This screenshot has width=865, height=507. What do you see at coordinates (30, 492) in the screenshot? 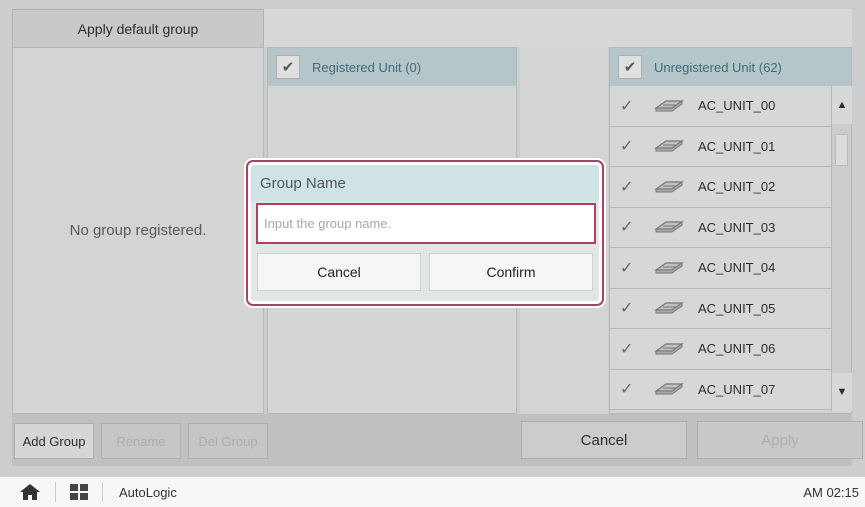
I see `home-icon` at bounding box center [30, 492].